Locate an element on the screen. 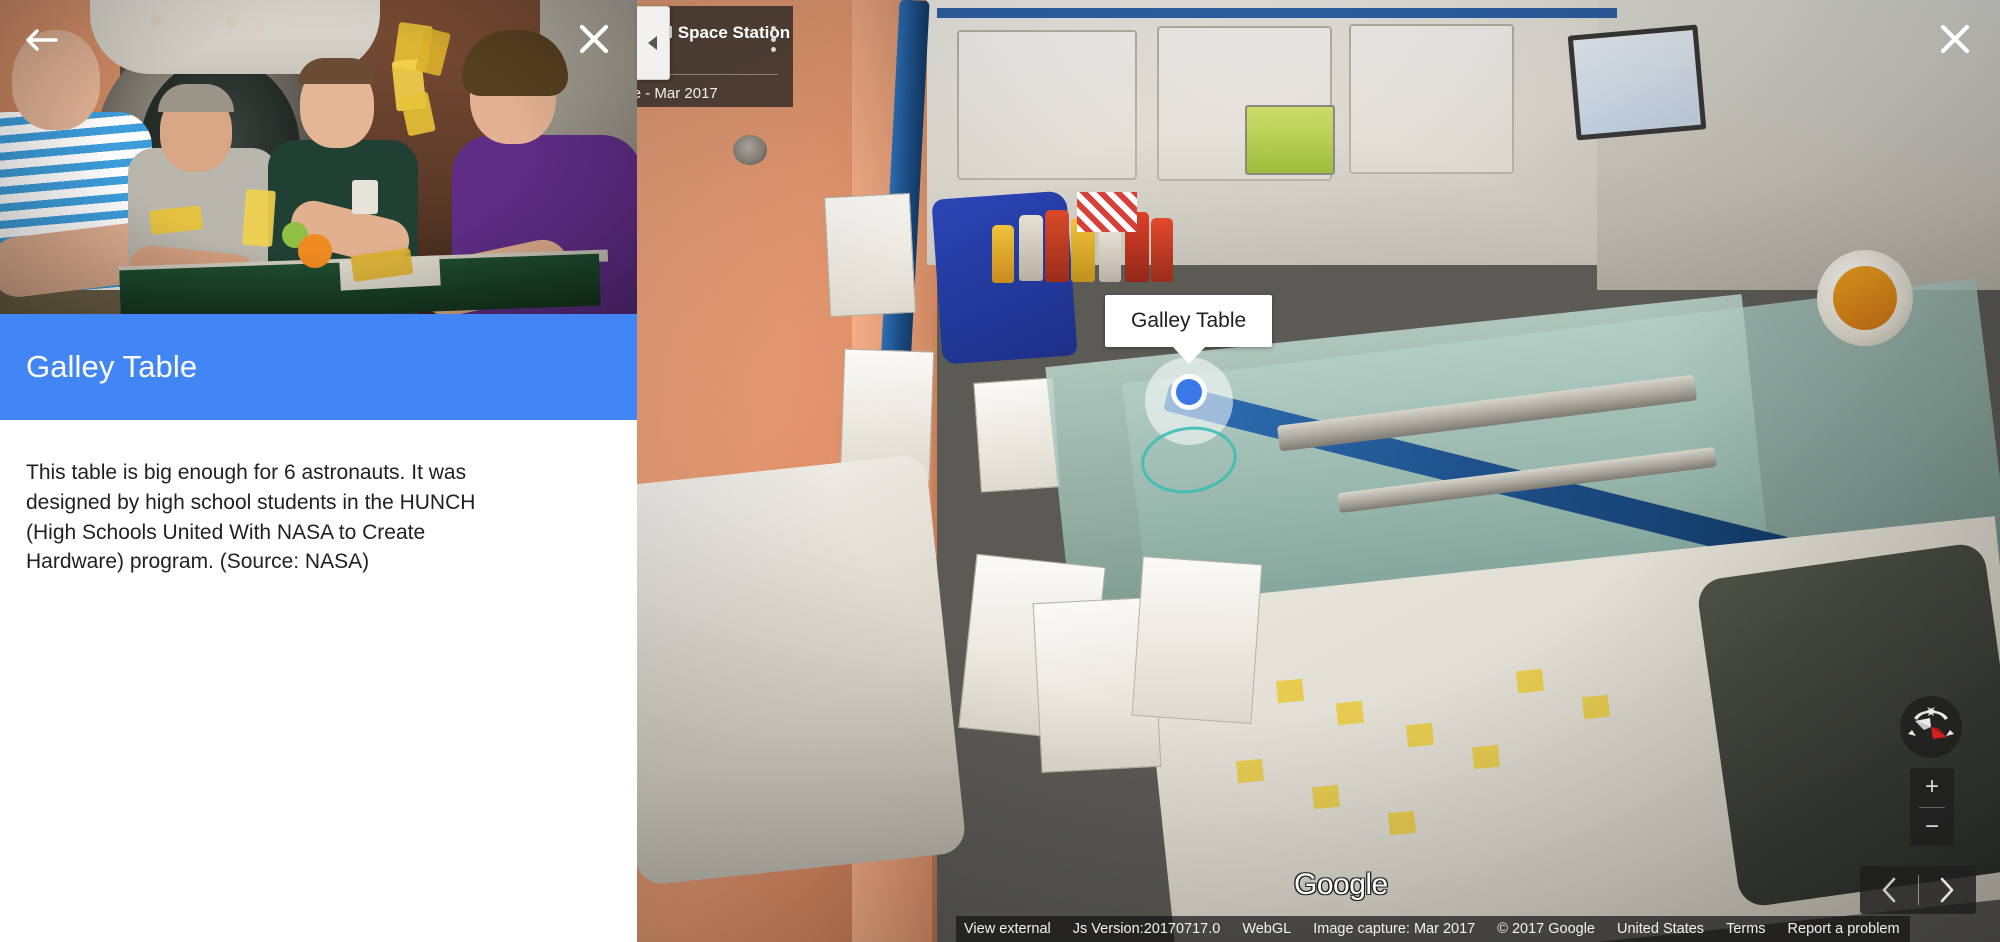 The width and height of the screenshot is (2000, 942). page-title: Galley Table is located at coordinates (112, 366).